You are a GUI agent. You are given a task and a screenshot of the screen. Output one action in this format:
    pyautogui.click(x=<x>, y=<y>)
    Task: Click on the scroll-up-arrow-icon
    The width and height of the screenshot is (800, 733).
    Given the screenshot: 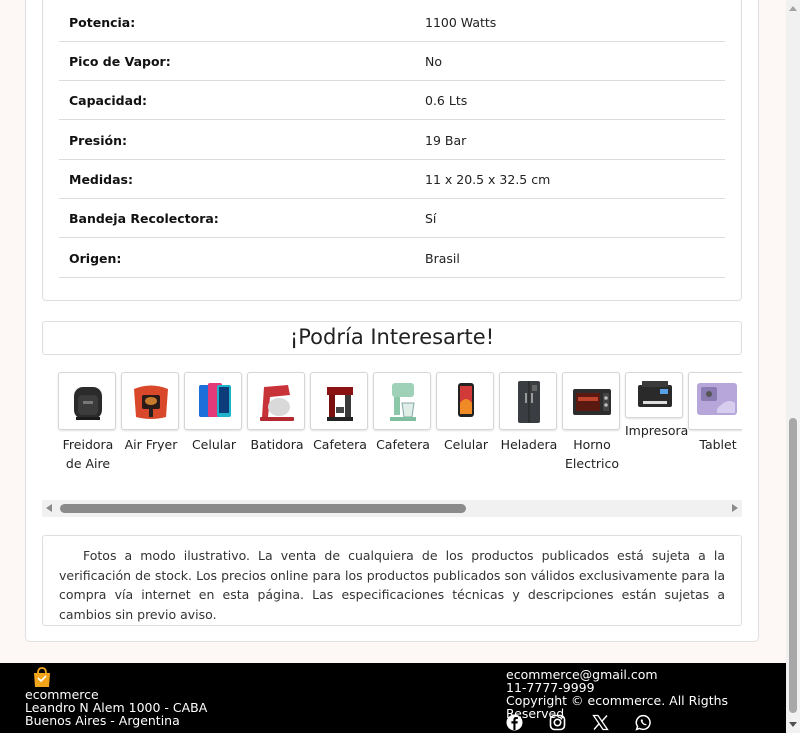 What is the action you would take?
    pyautogui.click(x=793, y=8)
    